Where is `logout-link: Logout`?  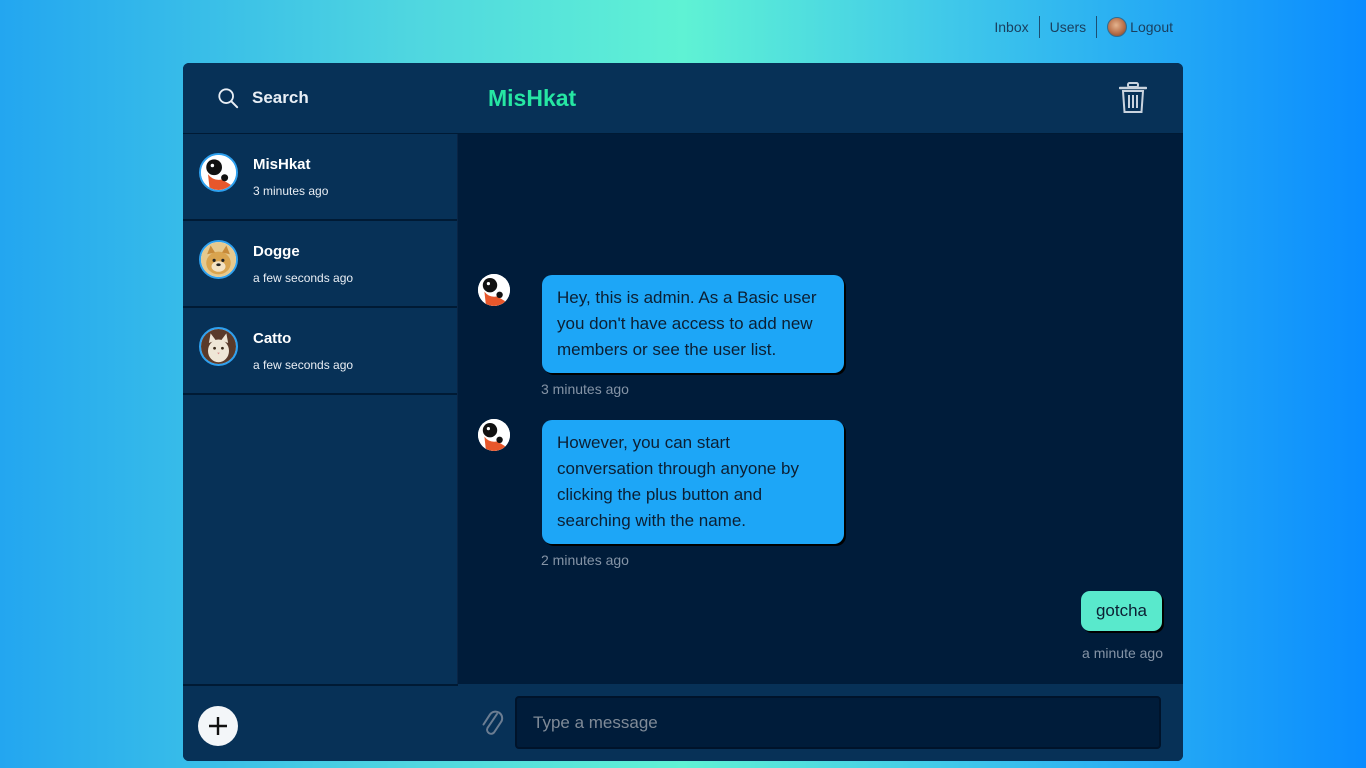
logout-link: Logout is located at coordinates (1135, 27).